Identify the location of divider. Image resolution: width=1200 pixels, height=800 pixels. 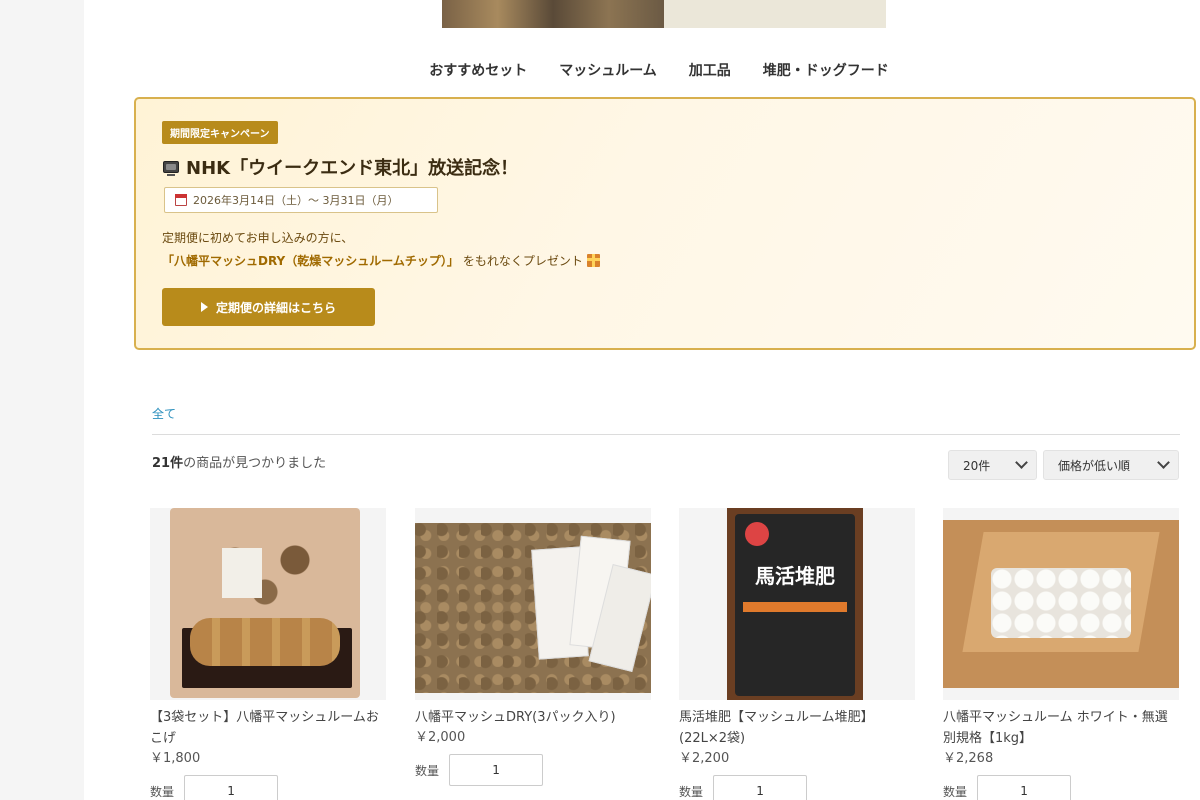
(666, 434).